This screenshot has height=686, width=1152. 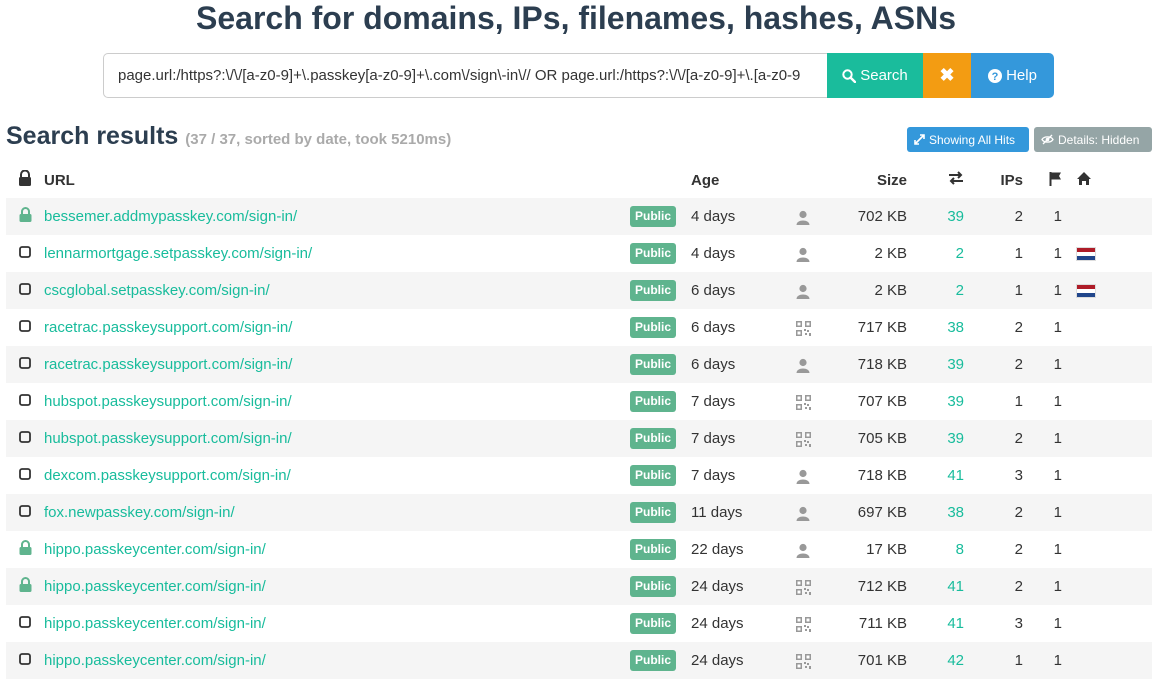 What do you see at coordinates (1018, 623) in the screenshot?
I see `ips-cell: 3` at bounding box center [1018, 623].